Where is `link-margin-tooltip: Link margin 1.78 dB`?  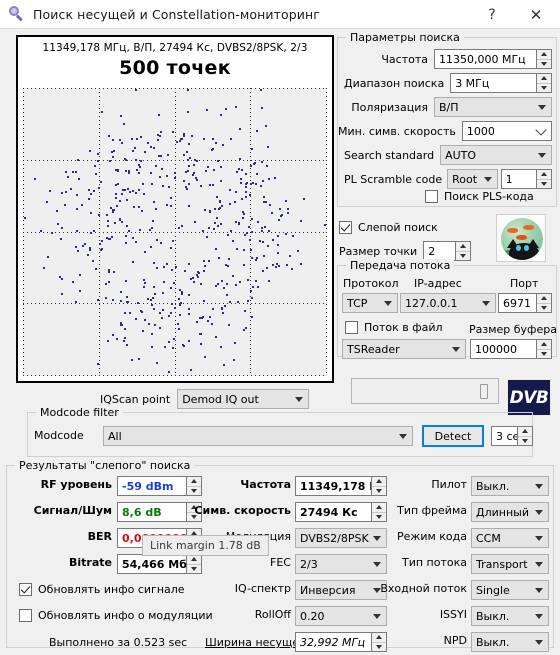 link-margin-tooltip: Link margin 1.78 dB is located at coordinates (205, 545).